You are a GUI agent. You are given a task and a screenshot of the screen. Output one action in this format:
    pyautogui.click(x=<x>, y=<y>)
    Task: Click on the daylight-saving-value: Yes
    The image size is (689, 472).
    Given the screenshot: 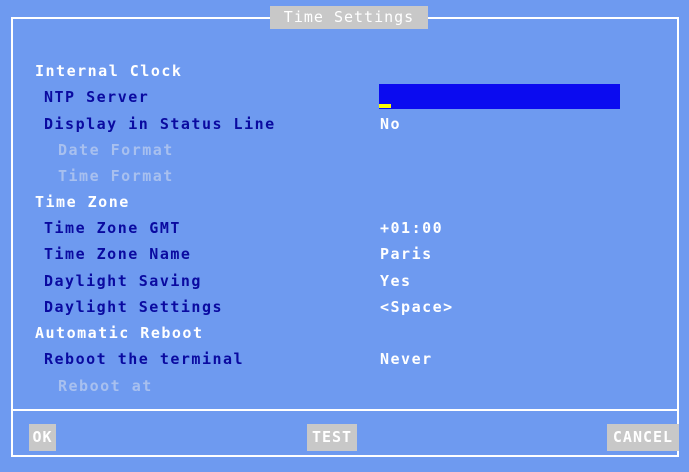 What is the action you would take?
    pyautogui.click(x=396, y=281)
    